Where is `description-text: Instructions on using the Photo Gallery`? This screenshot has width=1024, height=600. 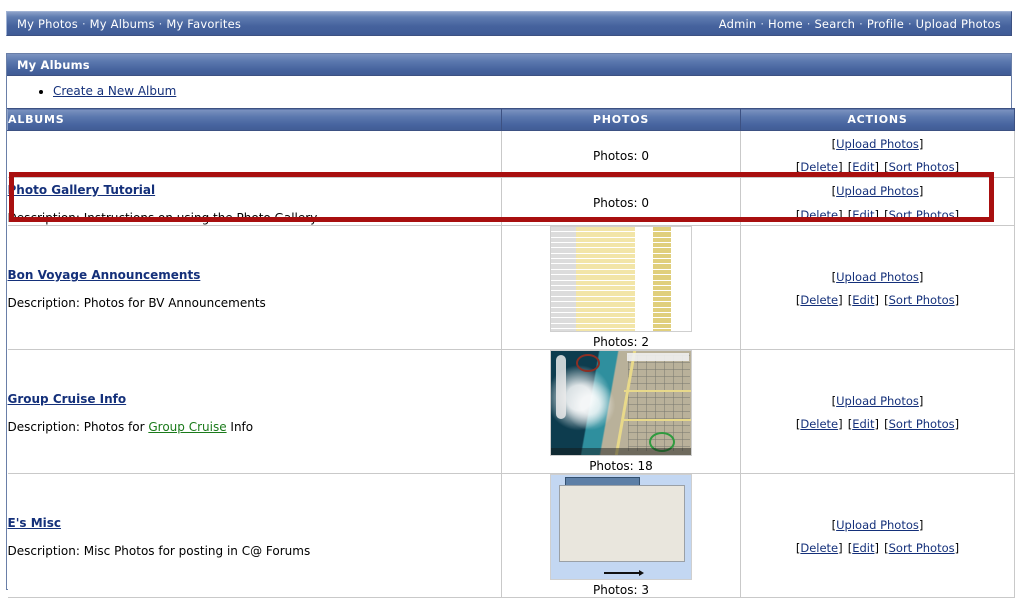
description-text: Instructions on using the Photo Gallery is located at coordinates (200, 217).